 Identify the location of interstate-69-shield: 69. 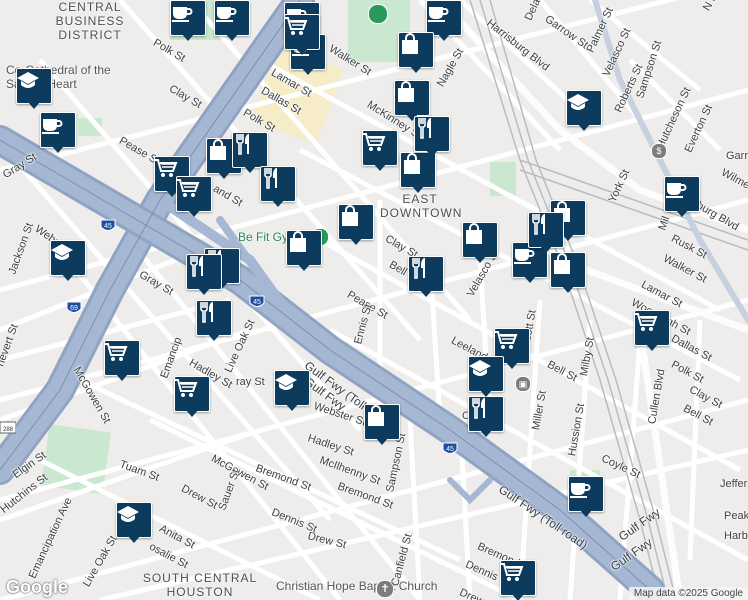
(74, 308).